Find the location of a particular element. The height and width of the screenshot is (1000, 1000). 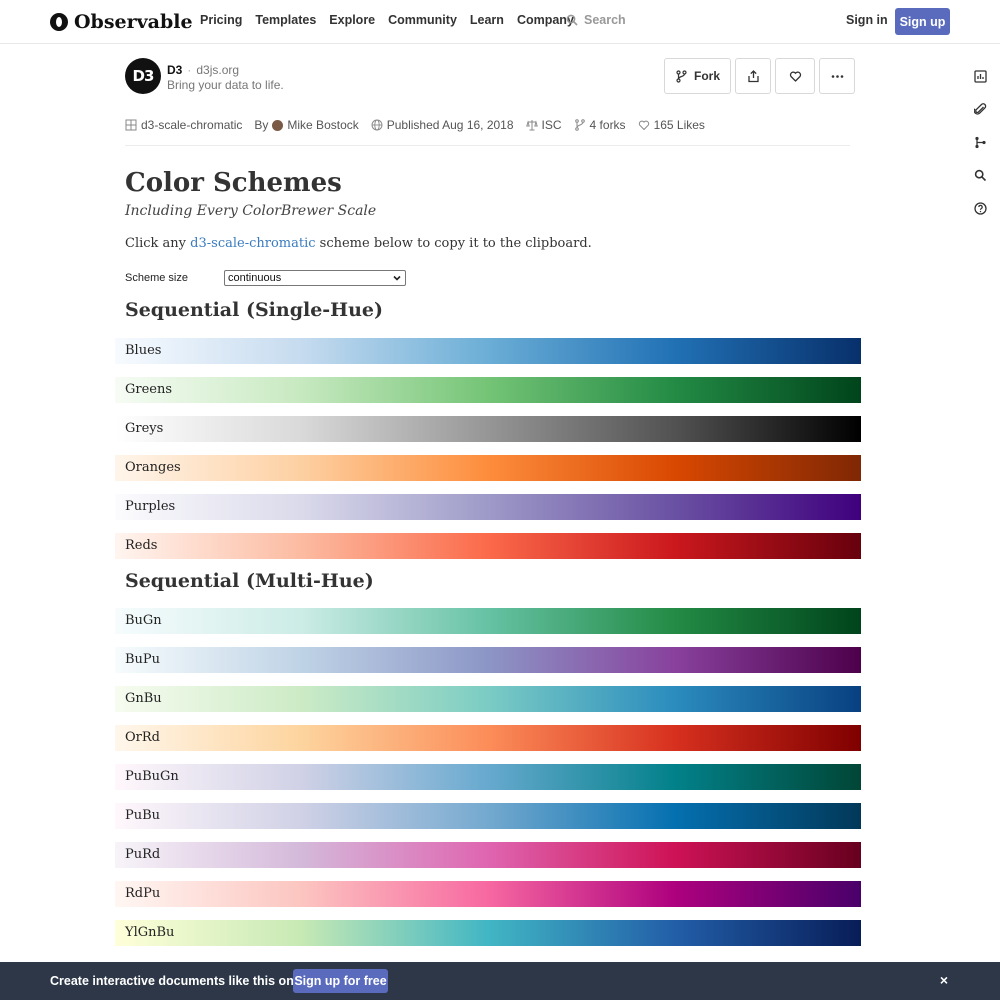

published-info: Published Aug 16, 2018 is located at coordinates (442, 125).